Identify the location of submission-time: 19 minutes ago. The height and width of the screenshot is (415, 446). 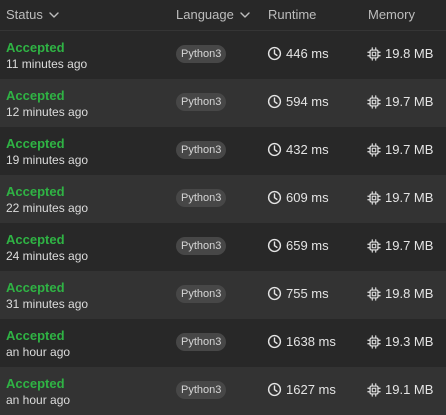
(47, 160).